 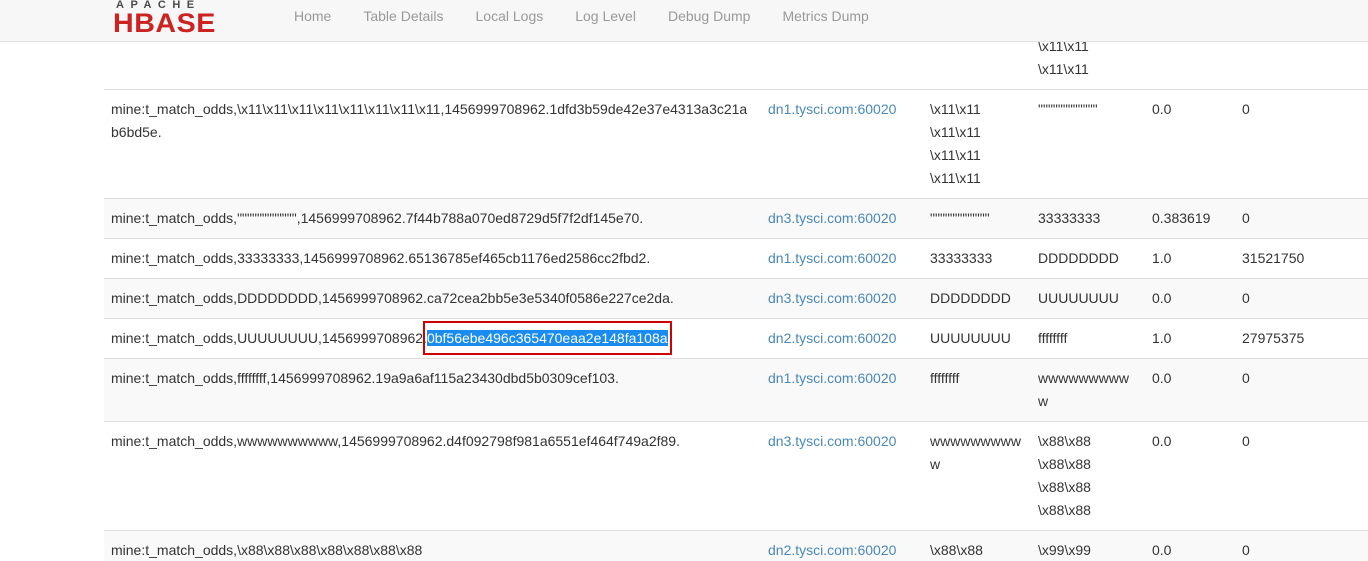 What do you see at coordinates (1088, 258) in the screenshot?
I see `cell-end-key: DDDDDDDD` at bounding box center [1088, 258].